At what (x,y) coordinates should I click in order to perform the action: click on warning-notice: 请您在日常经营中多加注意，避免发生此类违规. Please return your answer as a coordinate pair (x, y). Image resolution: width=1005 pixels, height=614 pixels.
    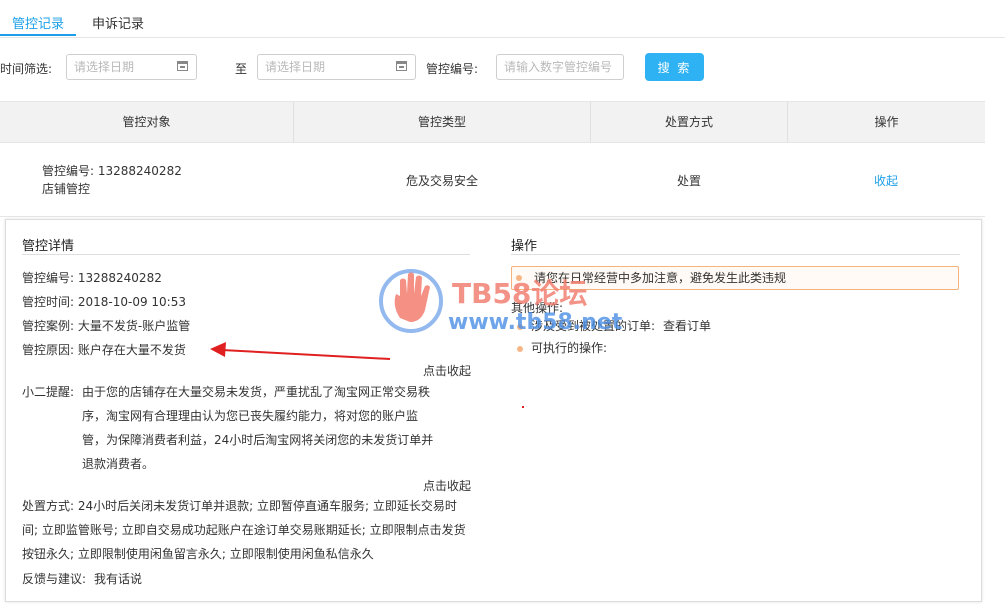
    Looking at the image, I should click on (735, 278).